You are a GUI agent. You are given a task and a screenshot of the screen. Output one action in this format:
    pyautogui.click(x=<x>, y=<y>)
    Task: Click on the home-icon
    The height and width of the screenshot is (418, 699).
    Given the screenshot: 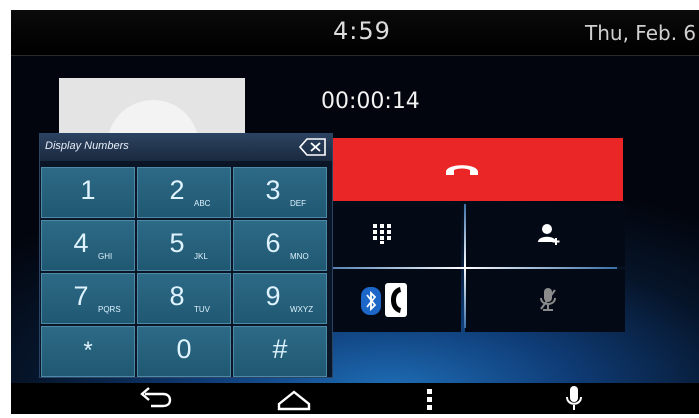 What is the action you would take?
    pyautogui.click(x=294, y=398)
    